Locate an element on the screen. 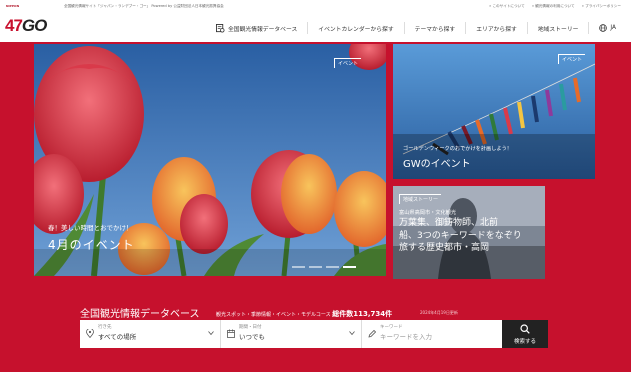 This screenshot has width=631, height=372. carousel-dot-active is located at coordinates (349, 267).